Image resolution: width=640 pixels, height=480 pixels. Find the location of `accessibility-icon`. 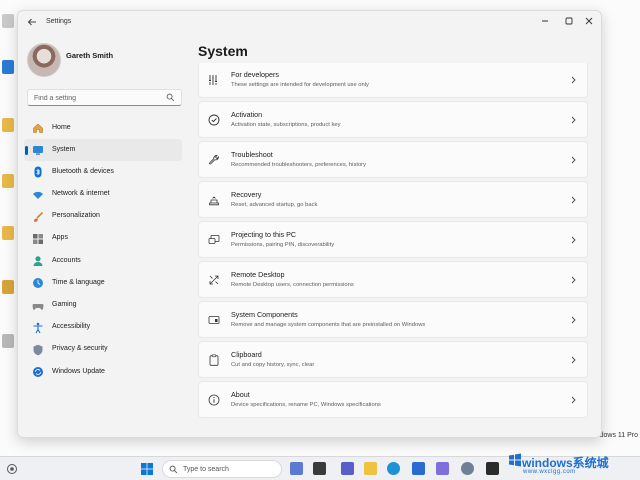

accessibility-icon is located at coordinates (38, 327).